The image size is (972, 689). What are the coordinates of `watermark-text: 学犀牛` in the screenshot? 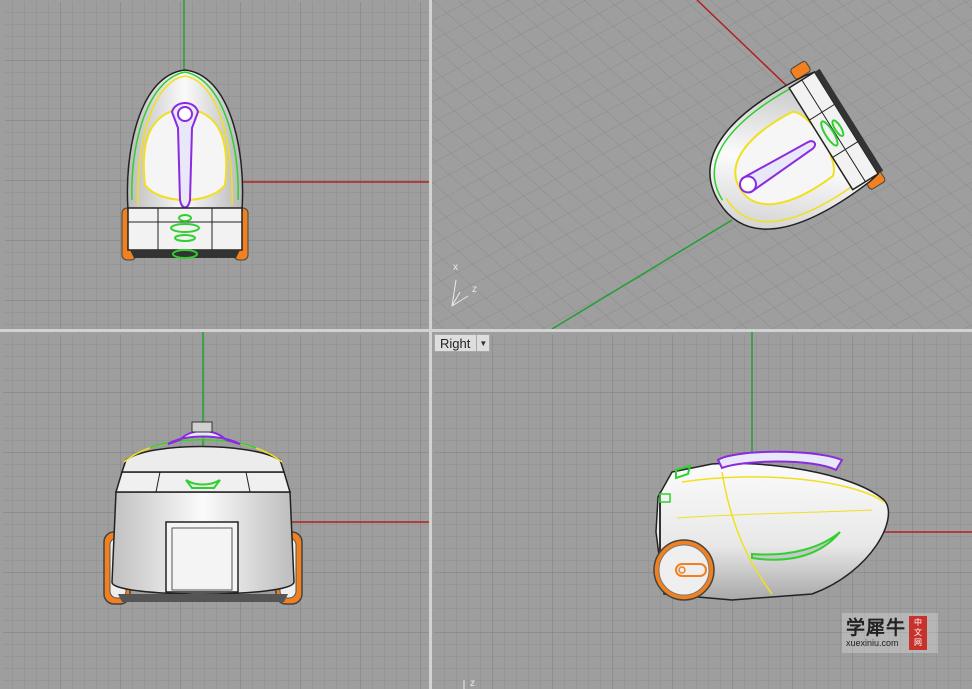 It's located at (876, 627).